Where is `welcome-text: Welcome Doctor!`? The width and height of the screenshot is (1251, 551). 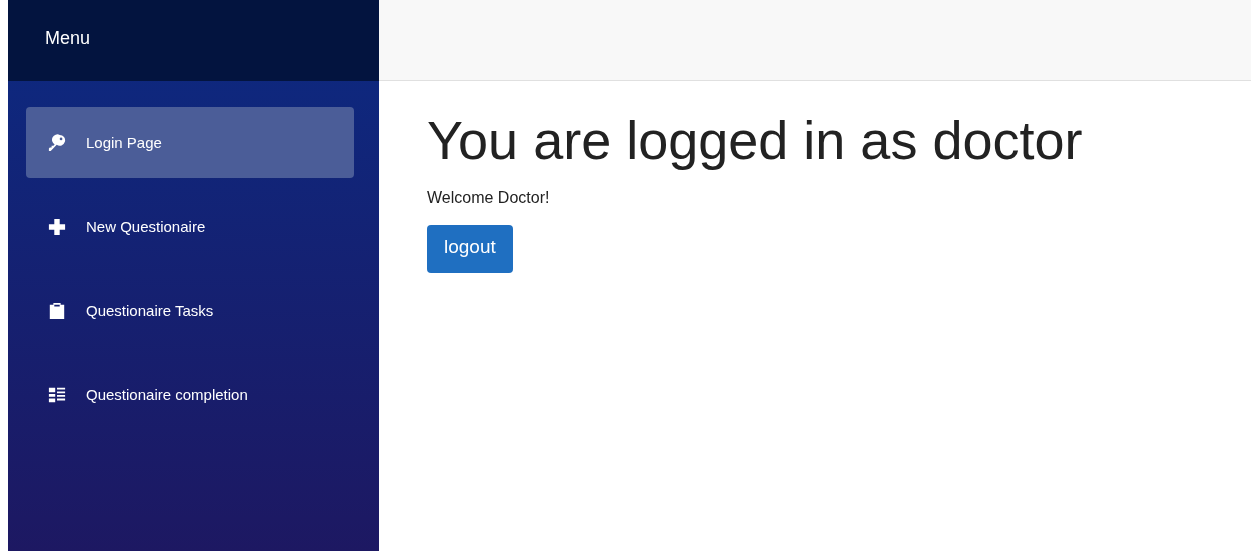 welcome-text: Welcome Doctor! is located at coordinates (489, 198).